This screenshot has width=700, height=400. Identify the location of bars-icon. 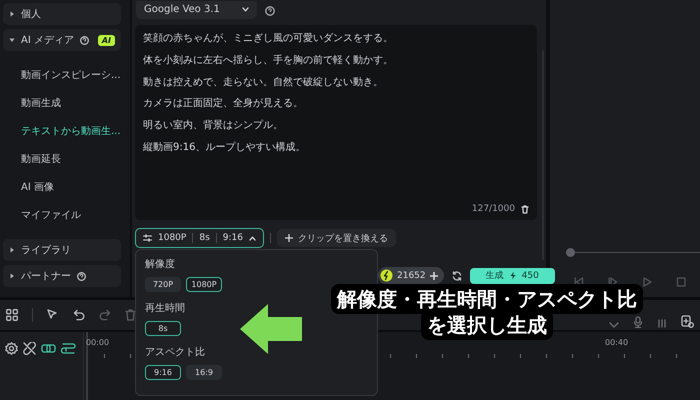
(662, 323).